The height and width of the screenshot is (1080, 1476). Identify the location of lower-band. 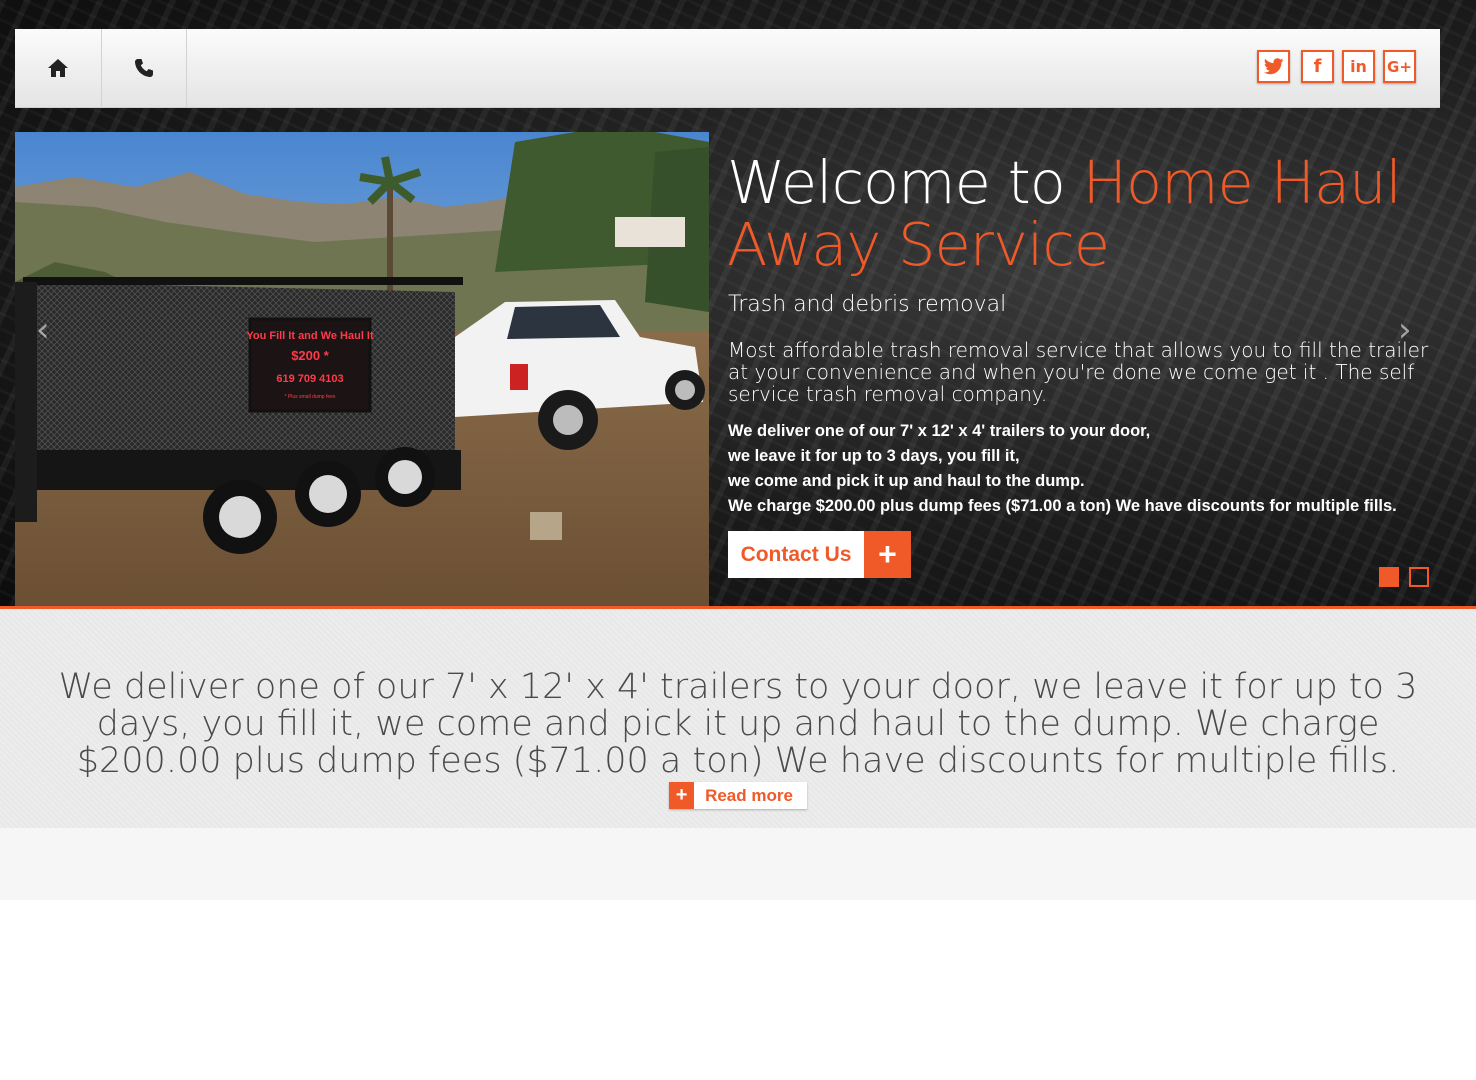
(738, 864).